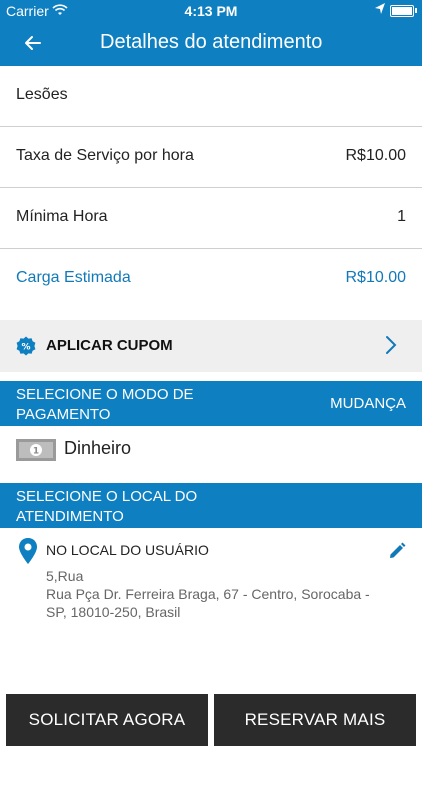 The height and width of the screenshot is (798, 422). I want to click on status-bar: Carrier 4:13 PM, so click(211, 11).